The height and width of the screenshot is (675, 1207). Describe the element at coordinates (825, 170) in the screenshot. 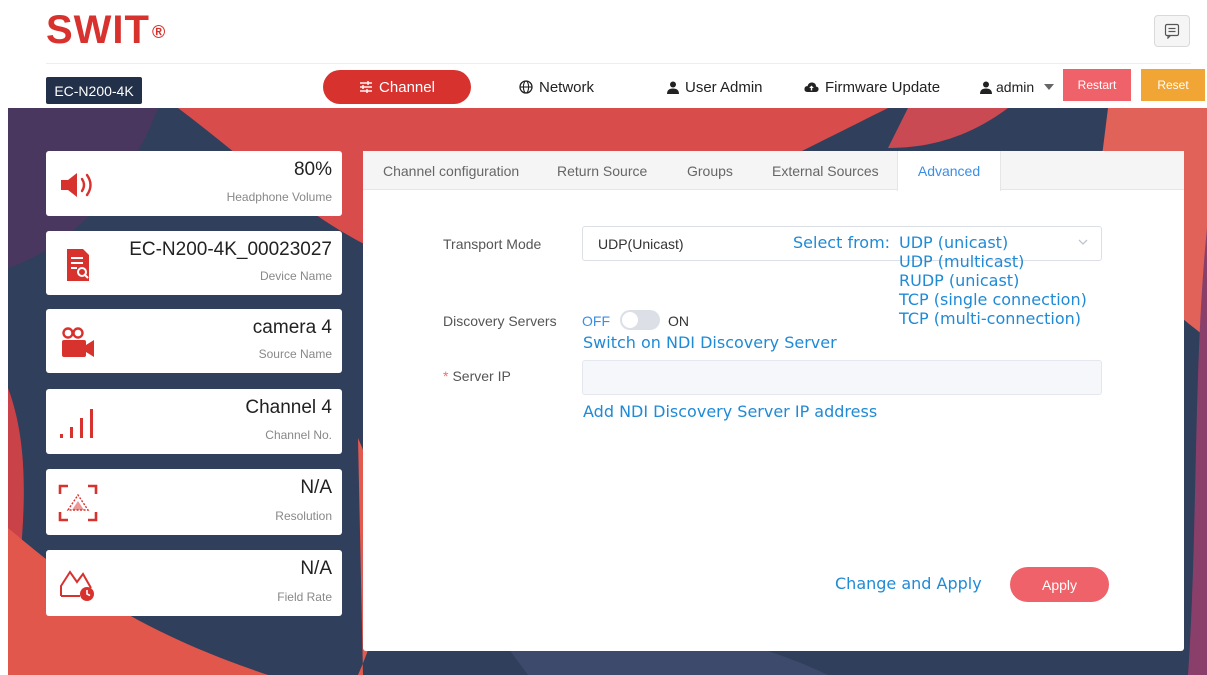

I see `tab-external-sources: External Sources` at that location.